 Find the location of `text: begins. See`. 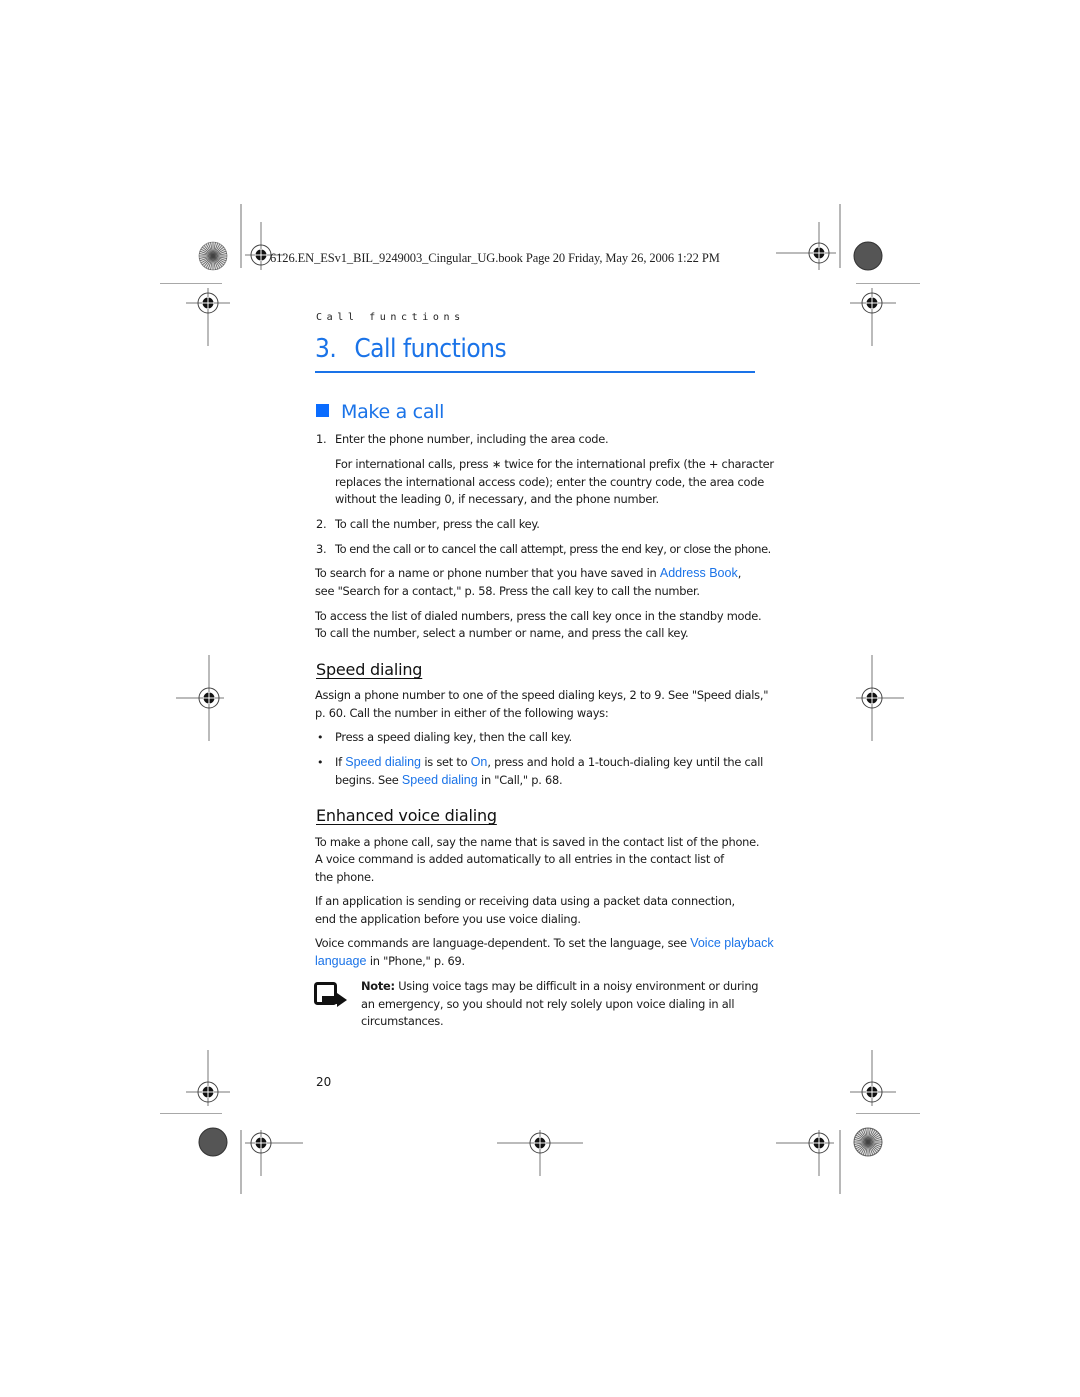

text: begins. See is located at coordinates (368, 780).